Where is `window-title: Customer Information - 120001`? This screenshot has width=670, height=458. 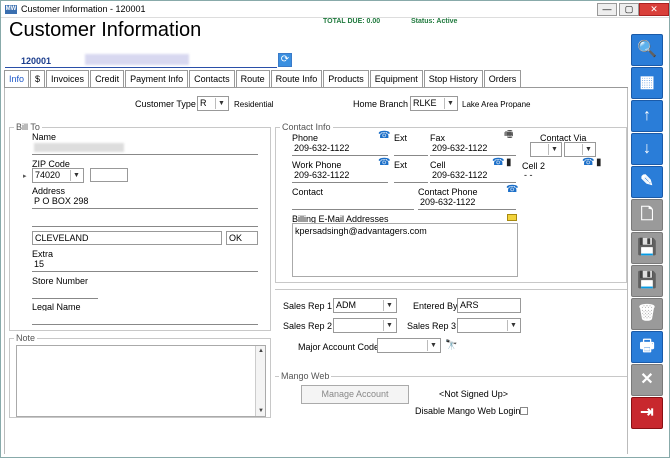 window-title: Customer Information - 120001 is located at coordinates (83, 9).